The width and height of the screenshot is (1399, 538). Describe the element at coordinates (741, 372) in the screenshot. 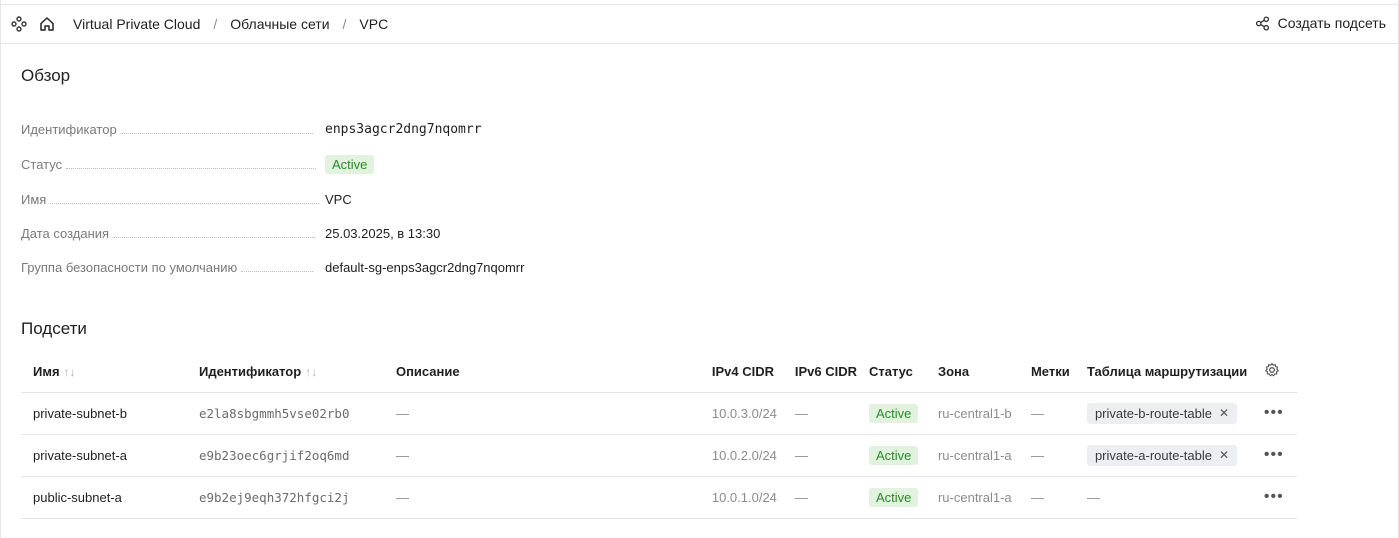

I see `column-header-ipv4: IPv4 CIDR` at that location.